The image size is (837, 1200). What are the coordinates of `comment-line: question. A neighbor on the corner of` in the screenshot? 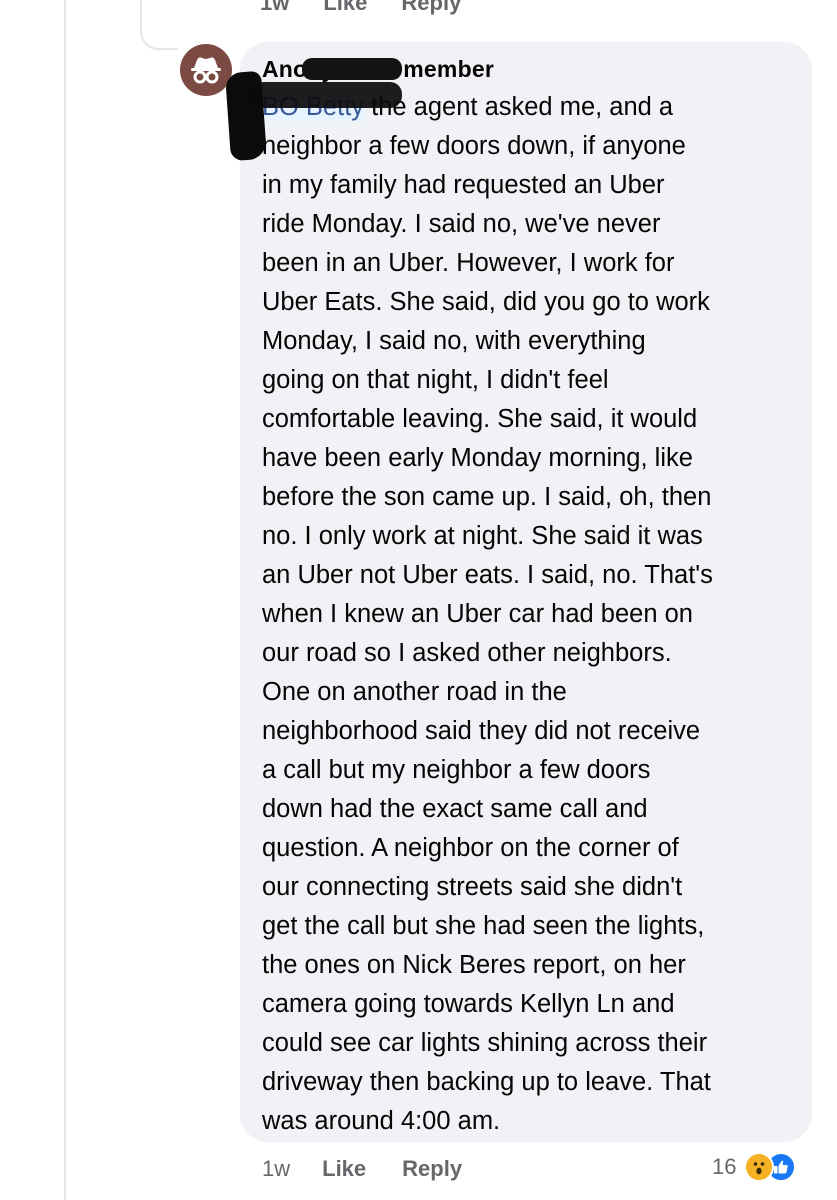 It's located at (470, 848).